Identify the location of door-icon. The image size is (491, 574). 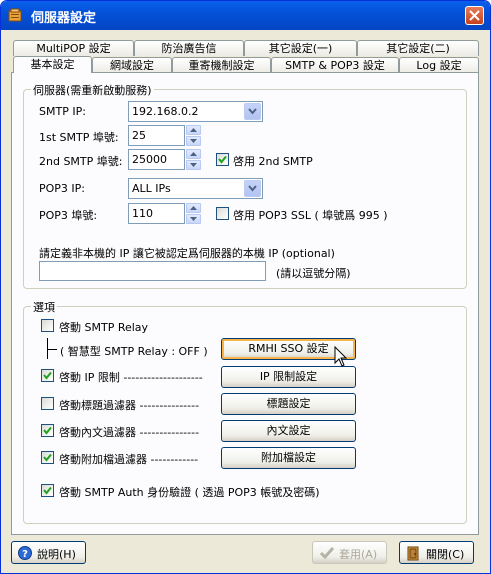
(413, 553).